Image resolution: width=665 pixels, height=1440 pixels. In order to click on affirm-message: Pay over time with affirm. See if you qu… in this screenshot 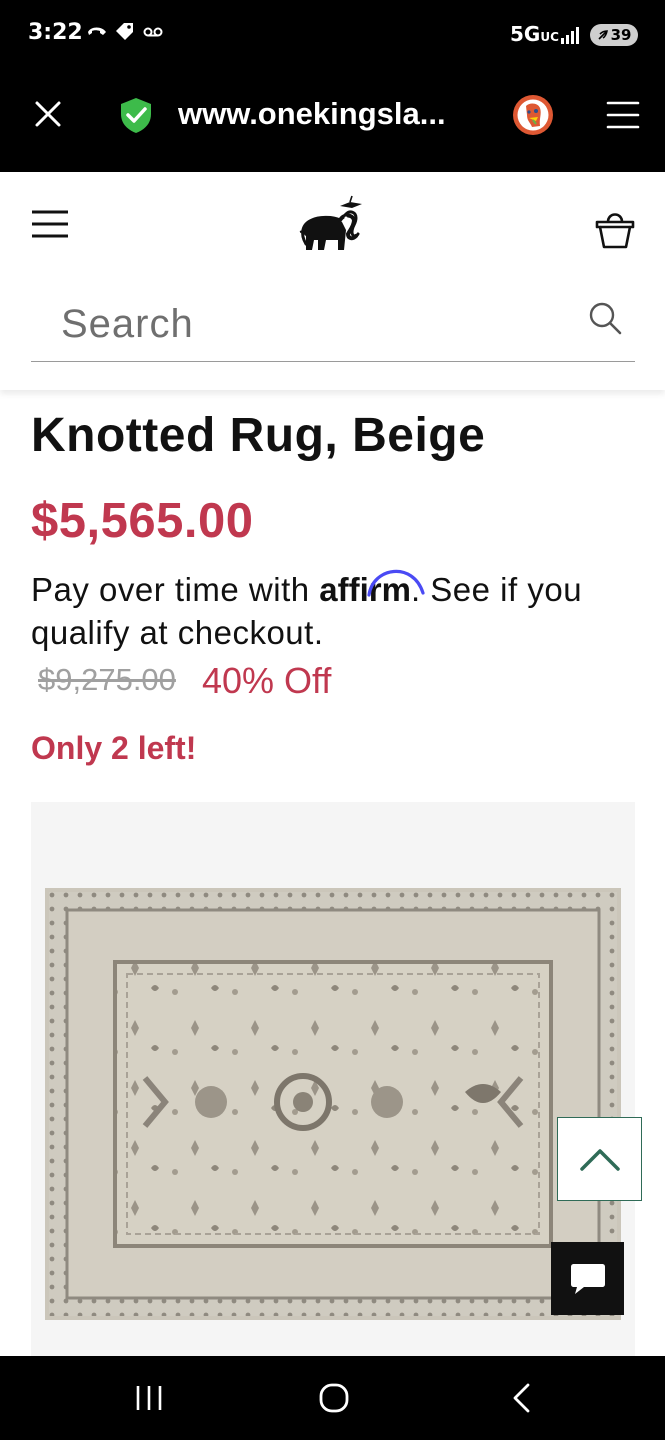, I will do `click(331, 611)`.